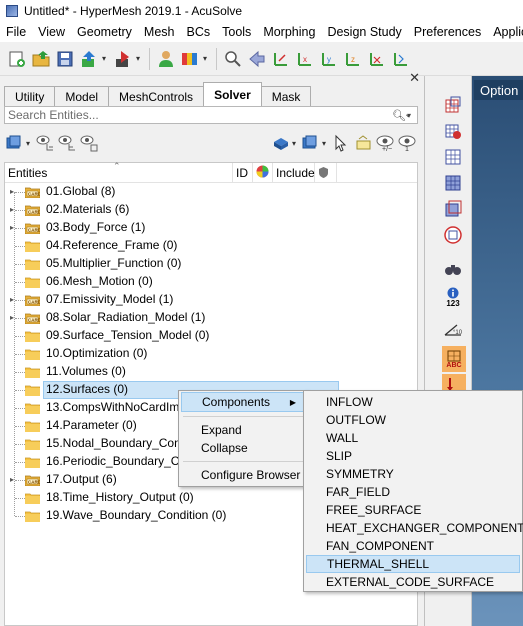 The image size is (523, 626). I want to click on submenu-item-far-field: FAR_FIELD, so click(413, 492).